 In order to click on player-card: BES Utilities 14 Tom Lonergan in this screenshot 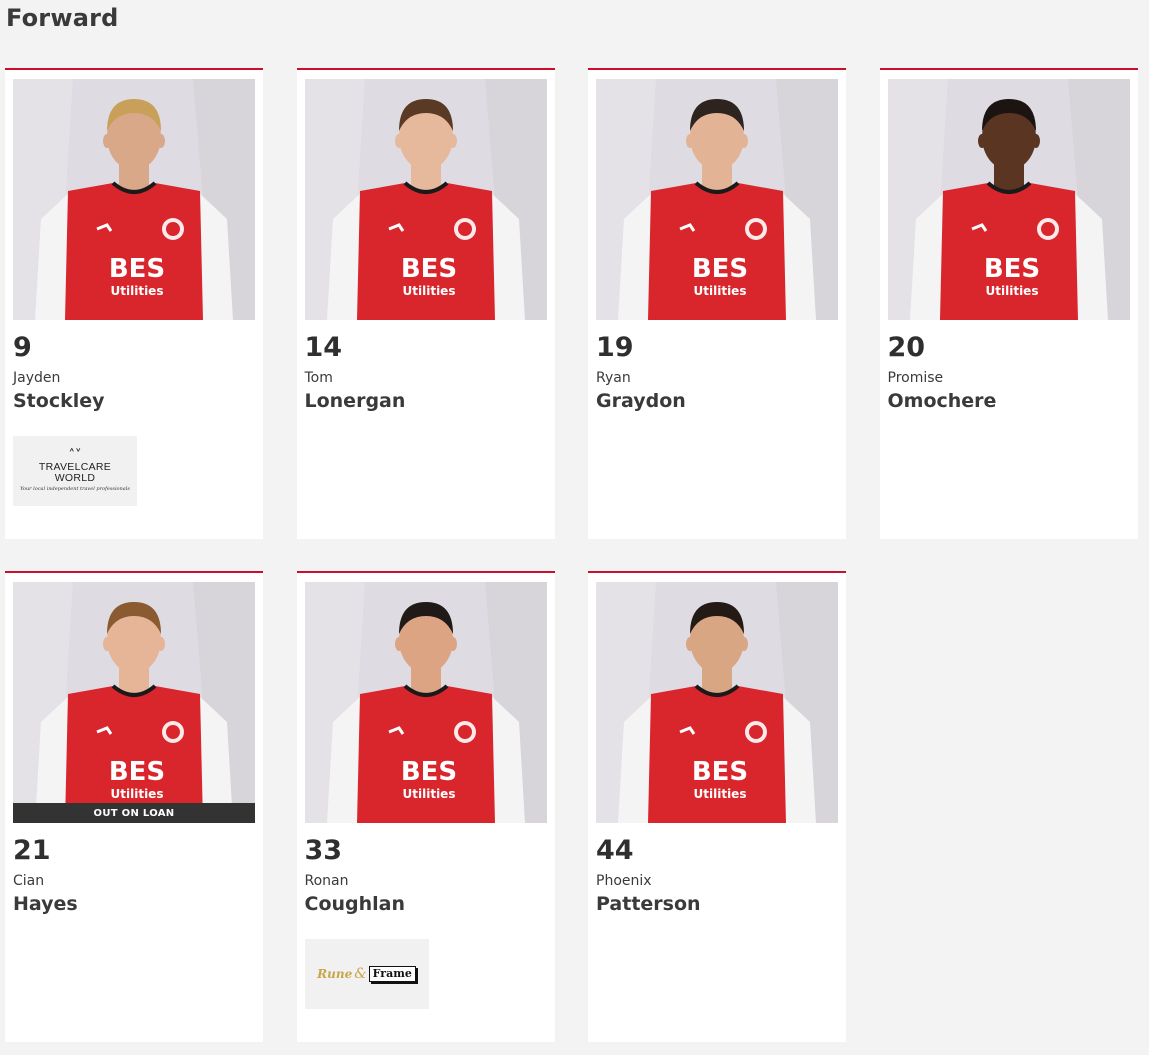, I will do `click(425, 303)`.